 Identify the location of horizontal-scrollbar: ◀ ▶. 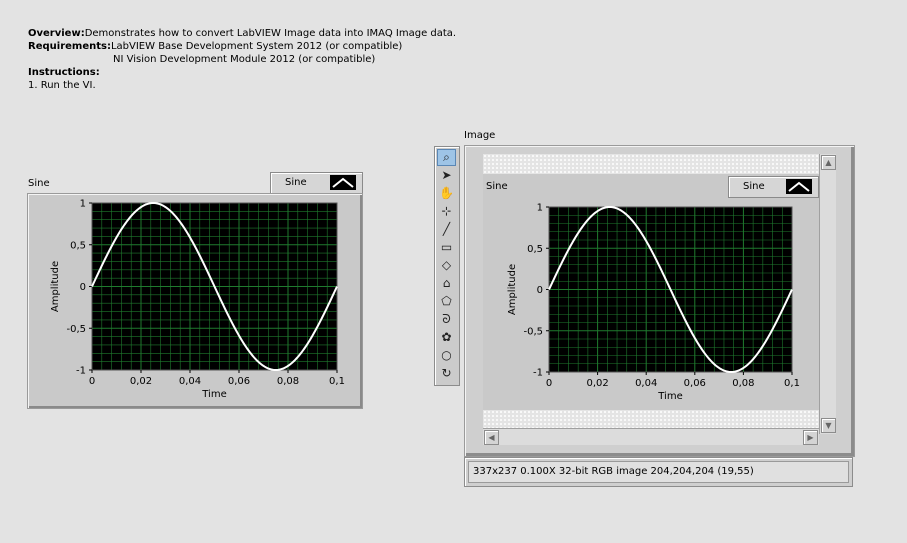
(651, 436).